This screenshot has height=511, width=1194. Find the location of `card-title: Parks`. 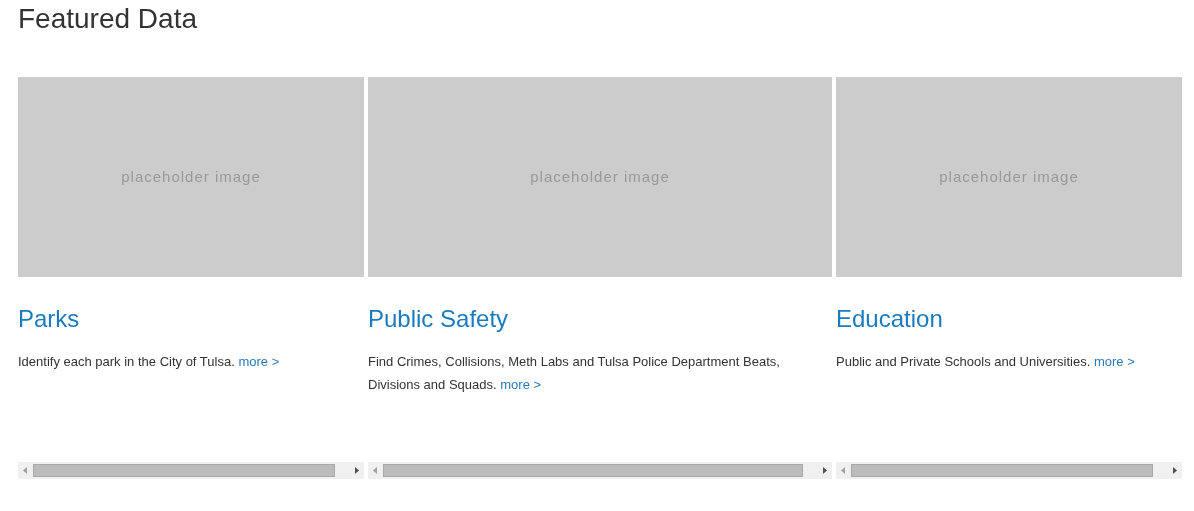

card-title: Parks is located at coordinates (191, 319).